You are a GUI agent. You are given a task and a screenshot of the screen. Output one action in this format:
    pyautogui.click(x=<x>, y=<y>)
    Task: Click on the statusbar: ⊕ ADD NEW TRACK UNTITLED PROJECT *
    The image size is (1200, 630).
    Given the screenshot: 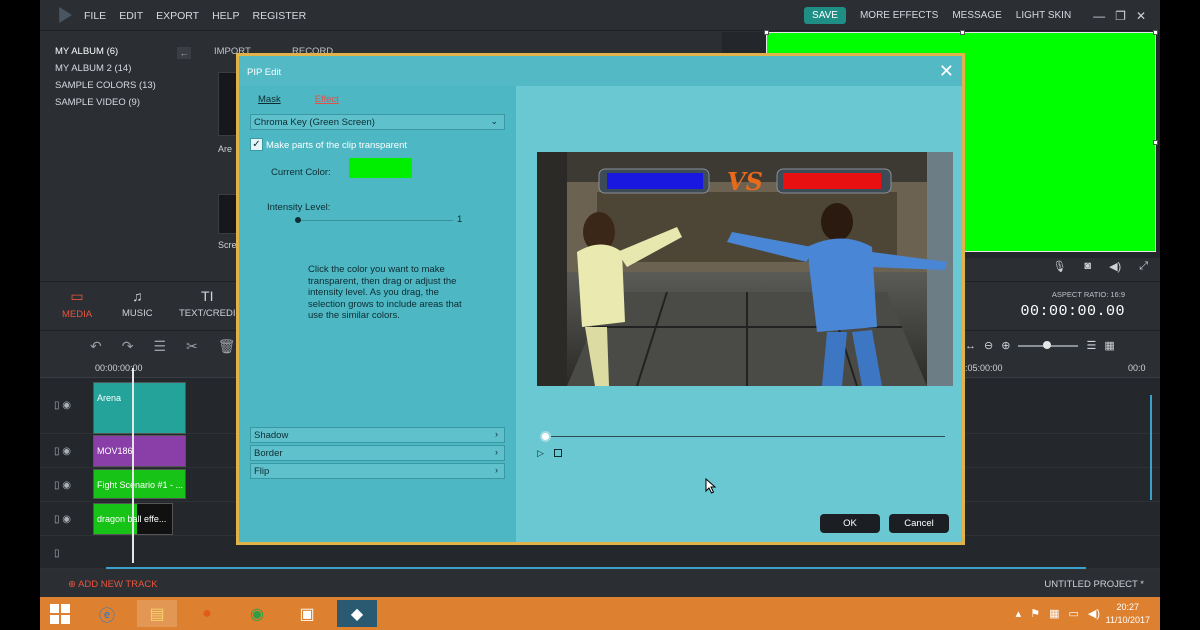 What is the action you would take?
    pyautogui.click(x=600, y=585)
    